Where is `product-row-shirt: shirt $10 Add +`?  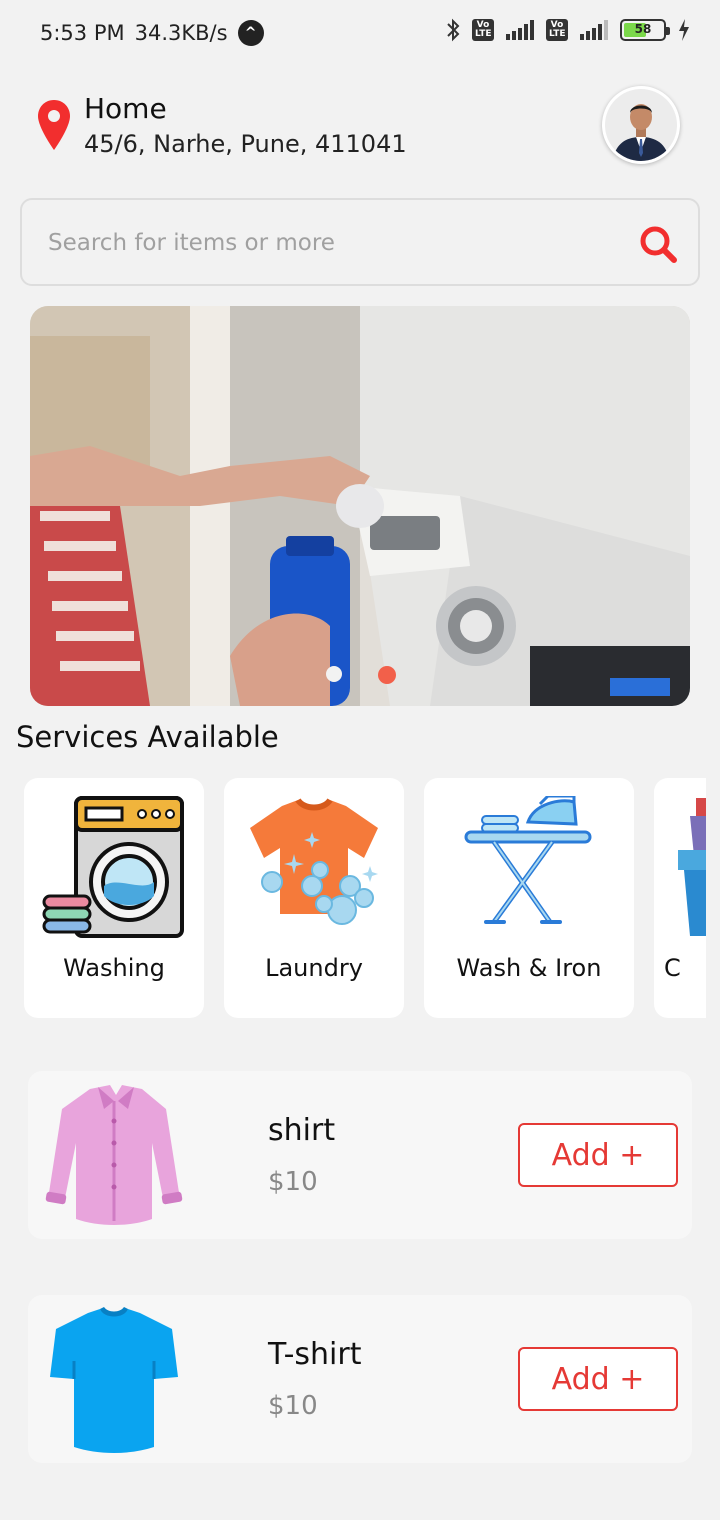 product-row-shirt: shirt $10 Add + is located at coordinates (360, 1155).